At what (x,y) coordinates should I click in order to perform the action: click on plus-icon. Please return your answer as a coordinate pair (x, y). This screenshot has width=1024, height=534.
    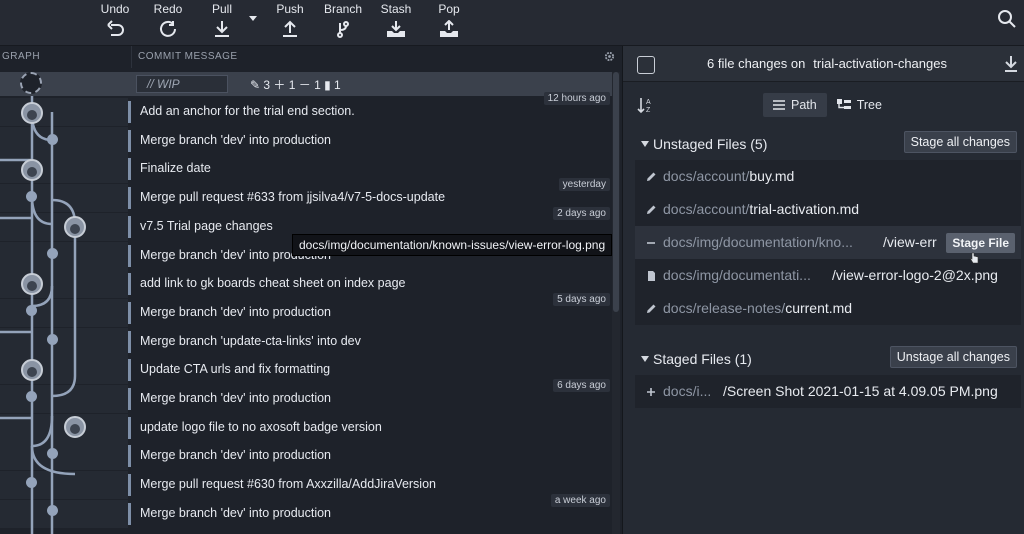
    Looking at the image, I should click on (651, 392).